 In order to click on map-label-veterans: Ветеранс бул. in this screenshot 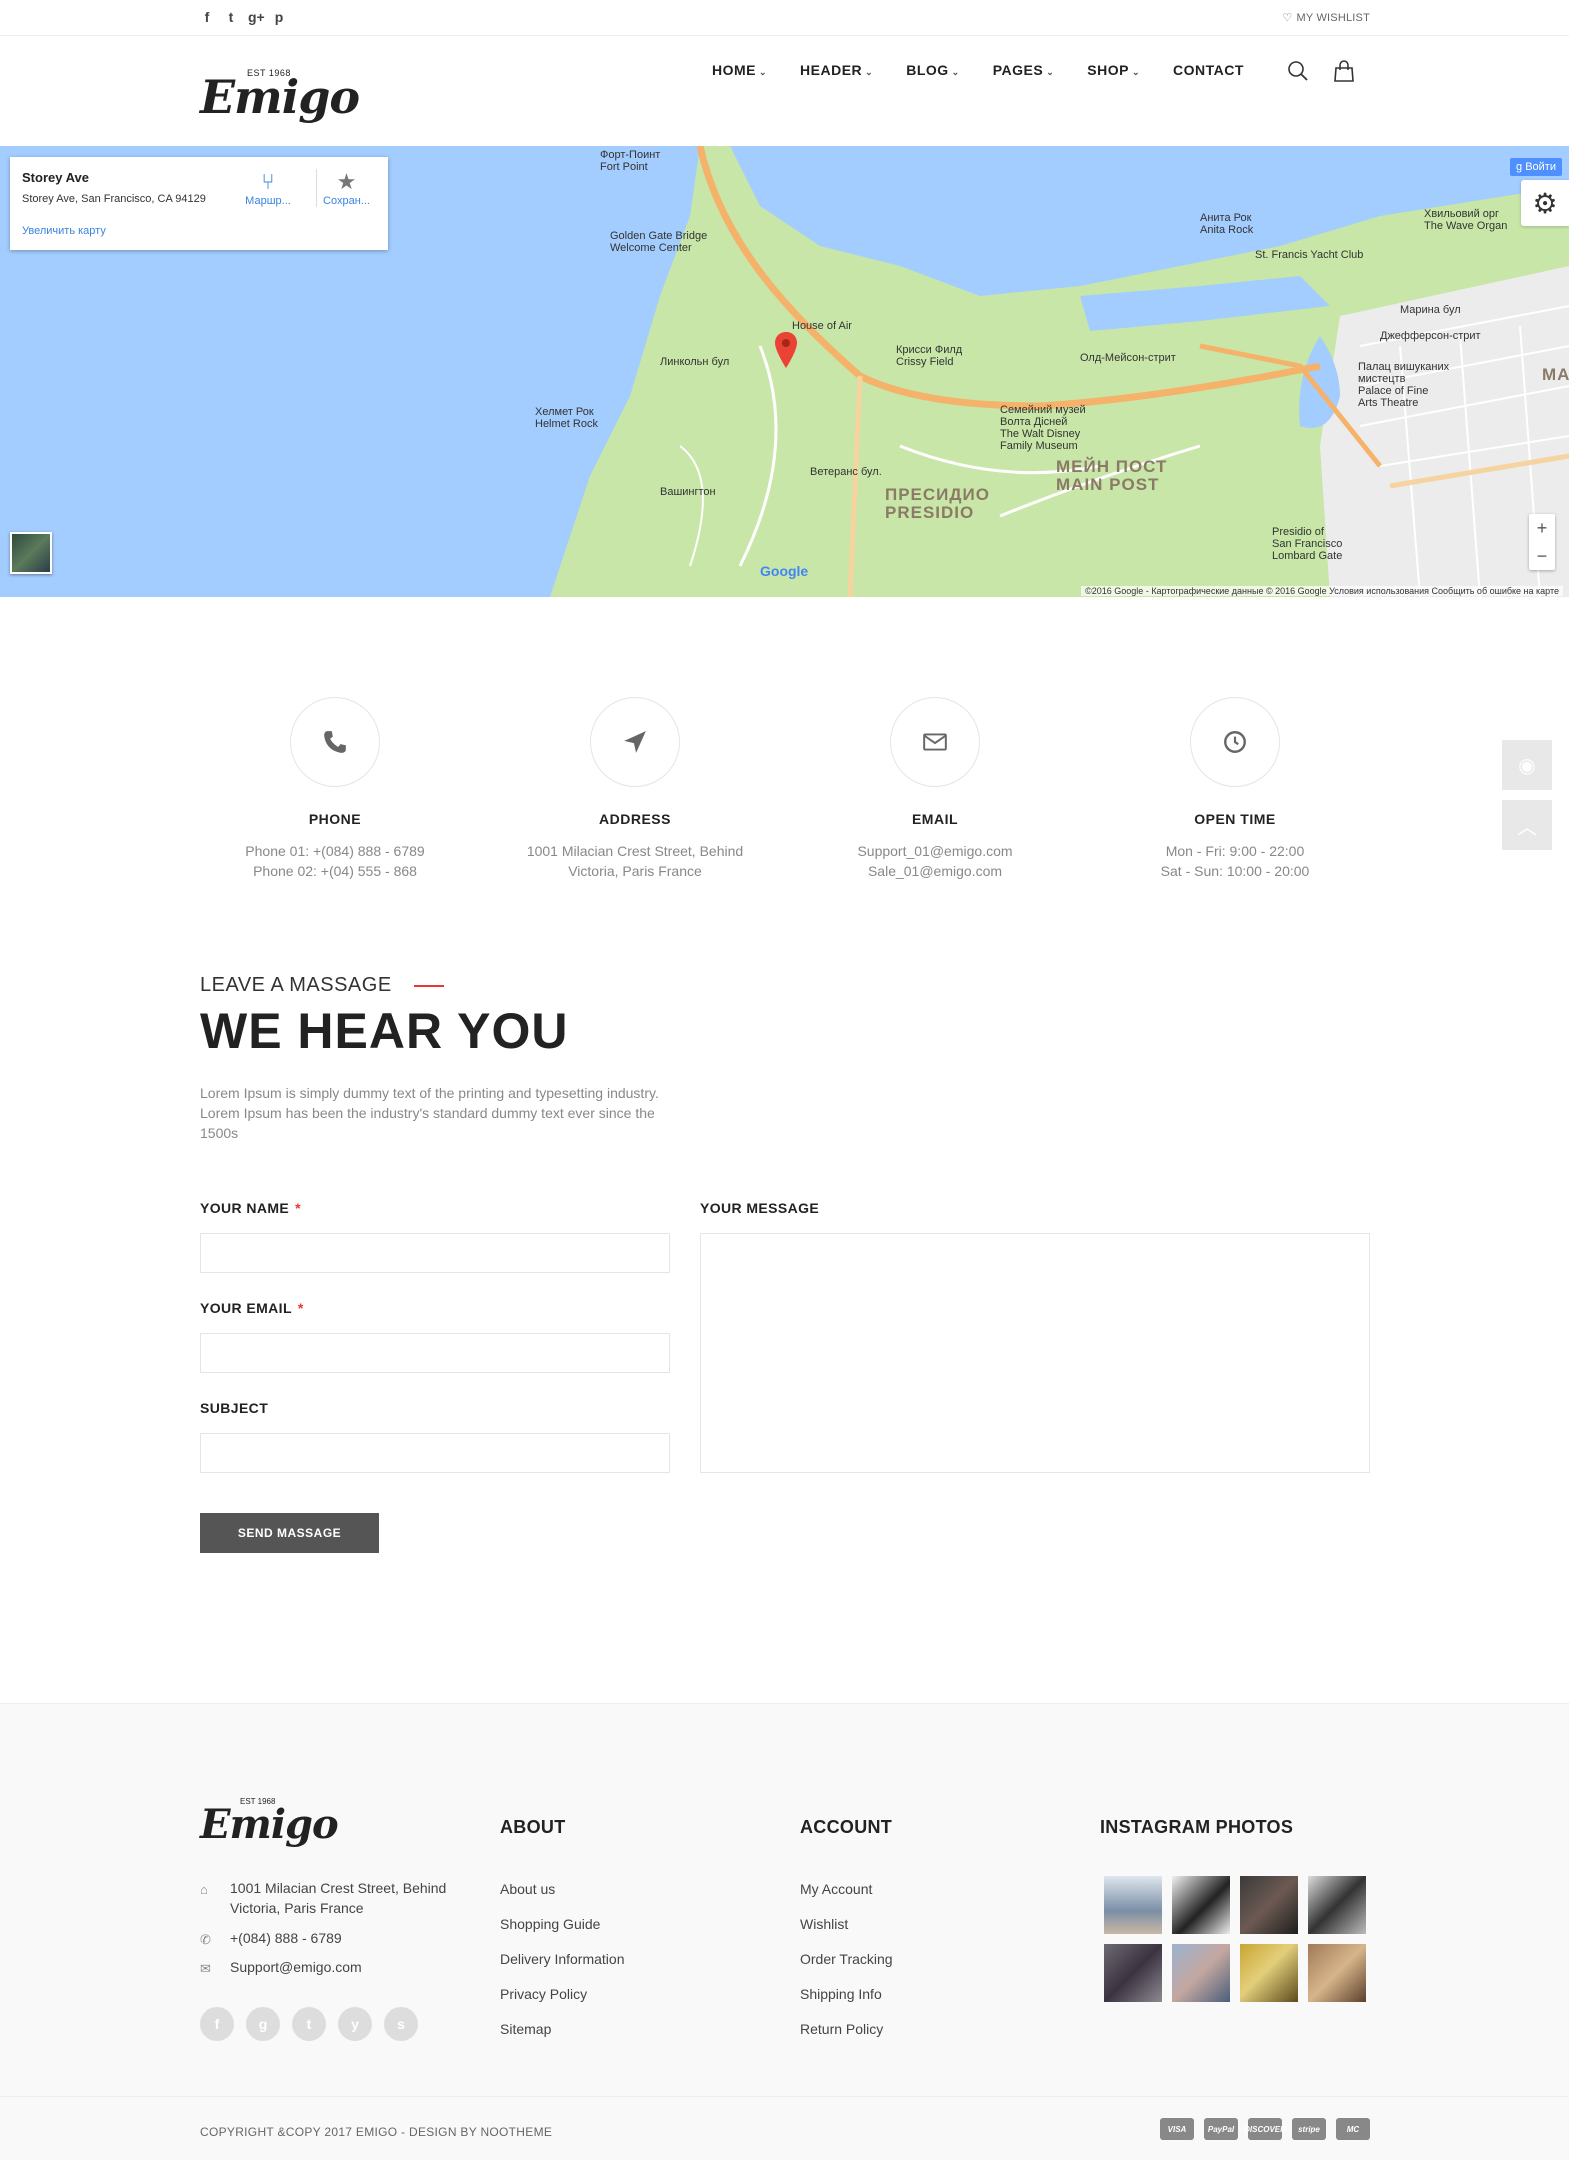, I will do `click(846, 472)`.